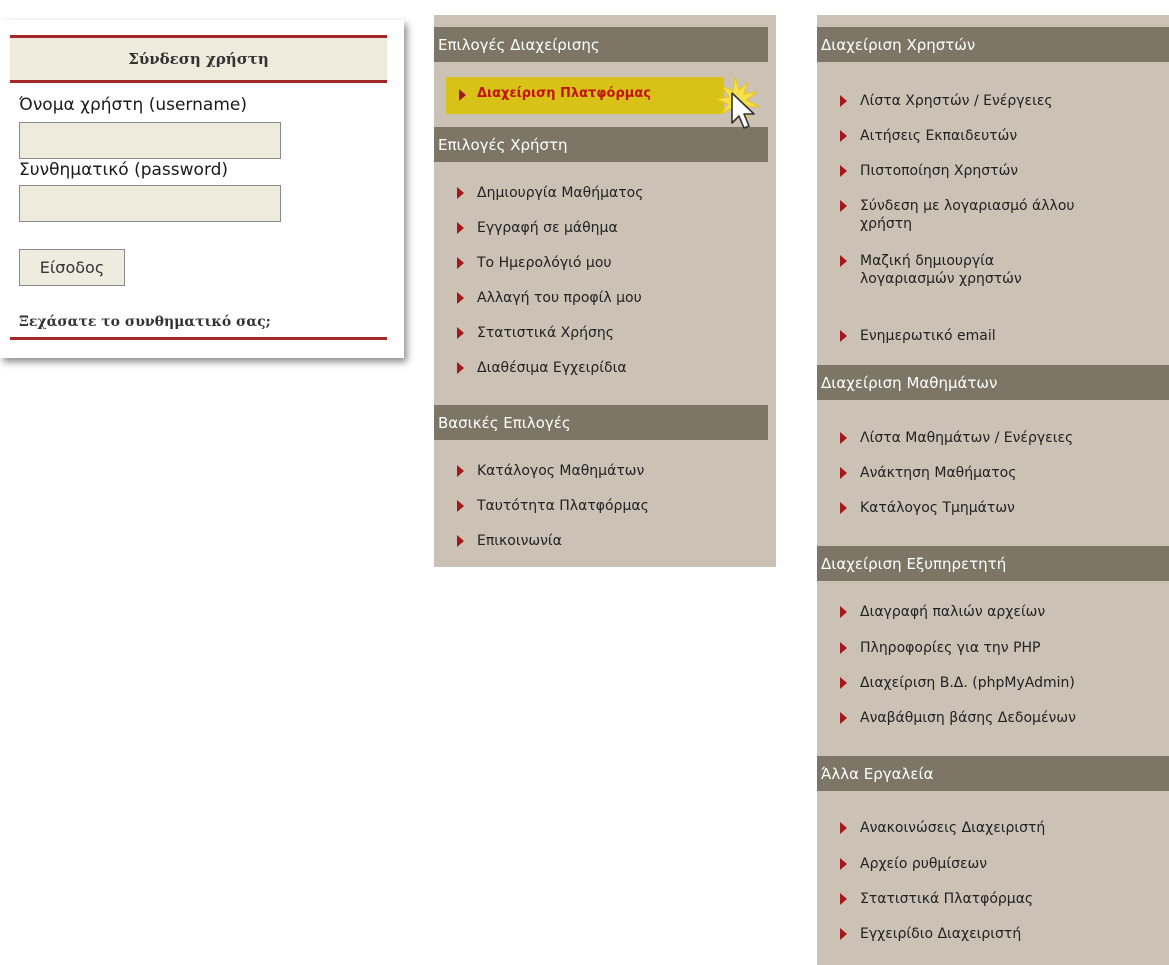 The height and width of the screenshot is (965, 1169). What do you see at coordinates (993, 773) in the screenshot?
I see `other-tools-header: Άλλα Εργαλεία` at bounding box center [993, 773].